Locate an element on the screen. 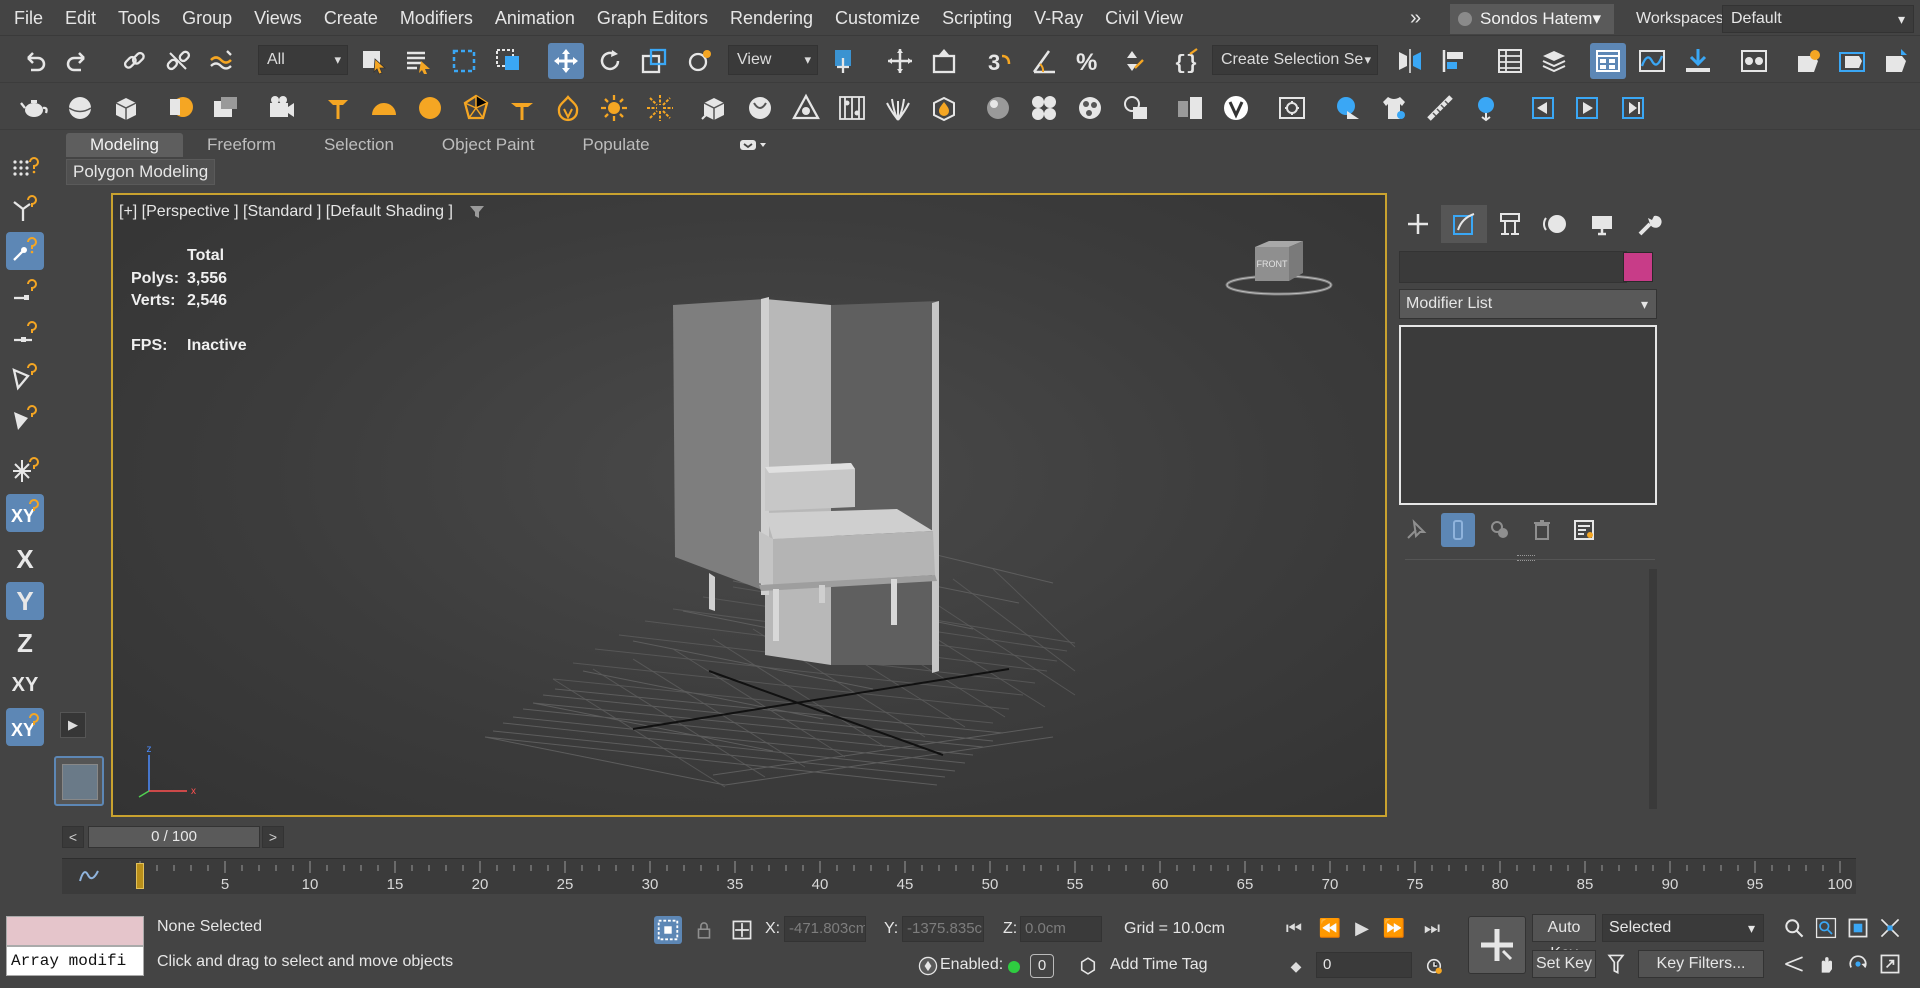 Image resolution: width=1920 pixels, height=988 pixels. grid-snap-icon is located at coordinates (25, 165).